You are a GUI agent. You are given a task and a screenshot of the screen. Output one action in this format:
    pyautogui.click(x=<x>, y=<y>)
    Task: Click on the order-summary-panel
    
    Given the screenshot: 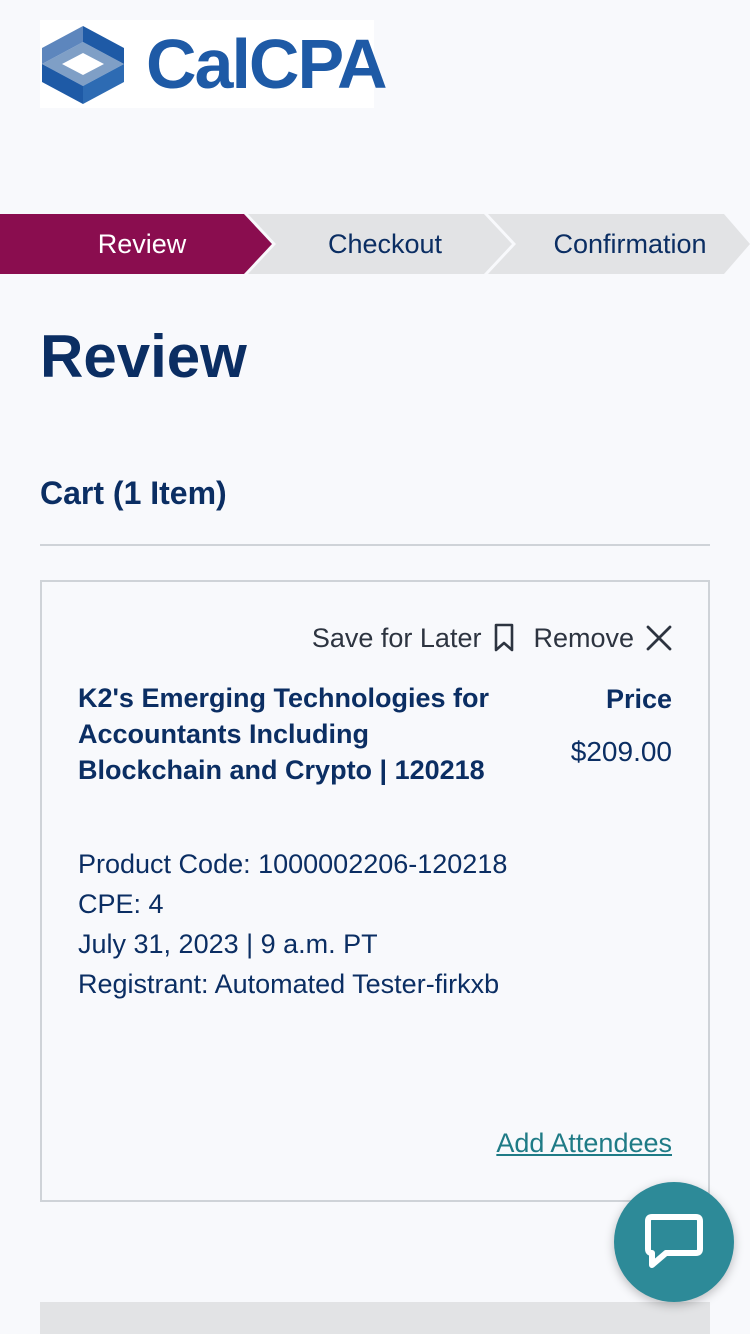 What is the action you would take?
    pyautogui.click(x=375, y=1318)
    